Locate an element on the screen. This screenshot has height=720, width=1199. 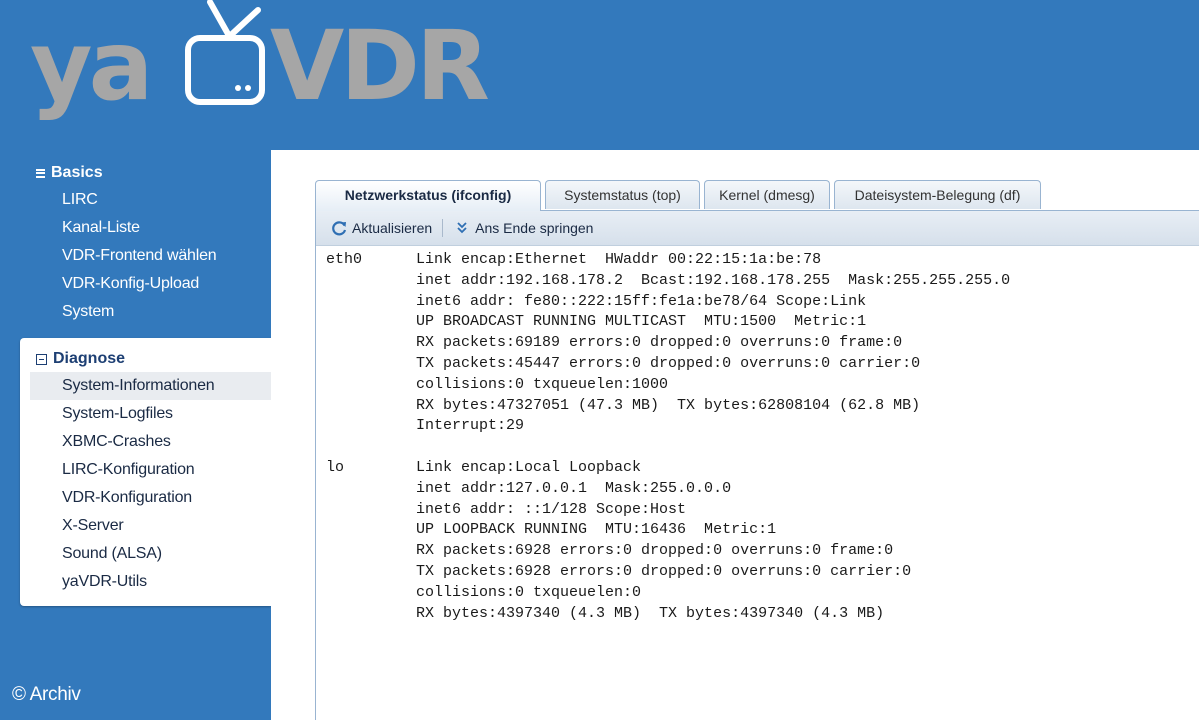
refresh-icon is located at coordinates (339, 228).